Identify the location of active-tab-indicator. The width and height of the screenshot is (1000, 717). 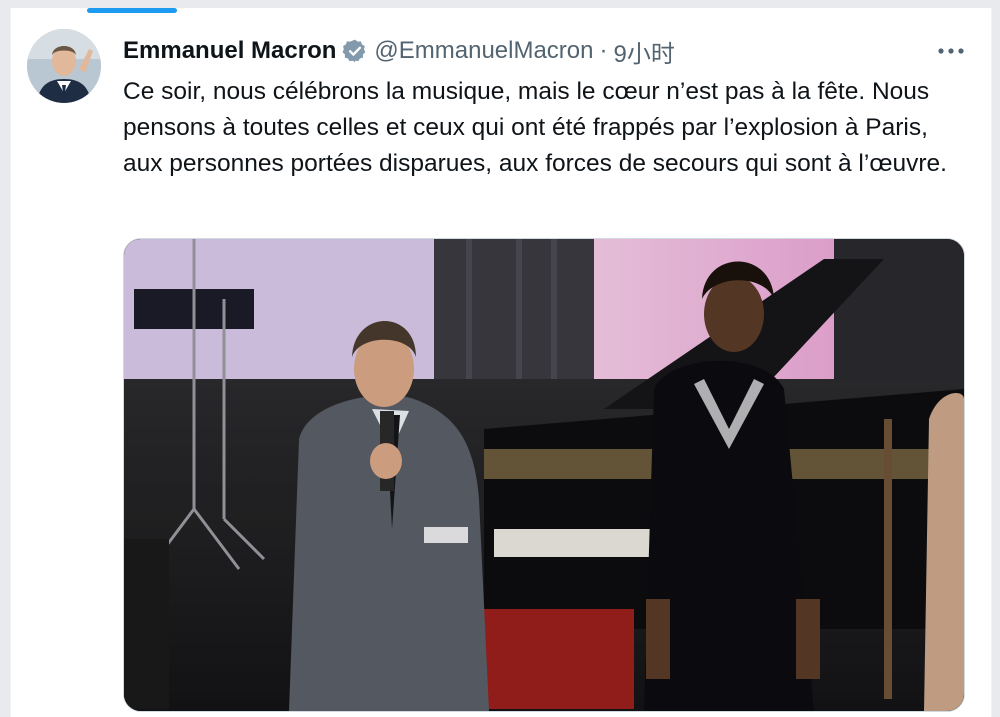
(132, 10).